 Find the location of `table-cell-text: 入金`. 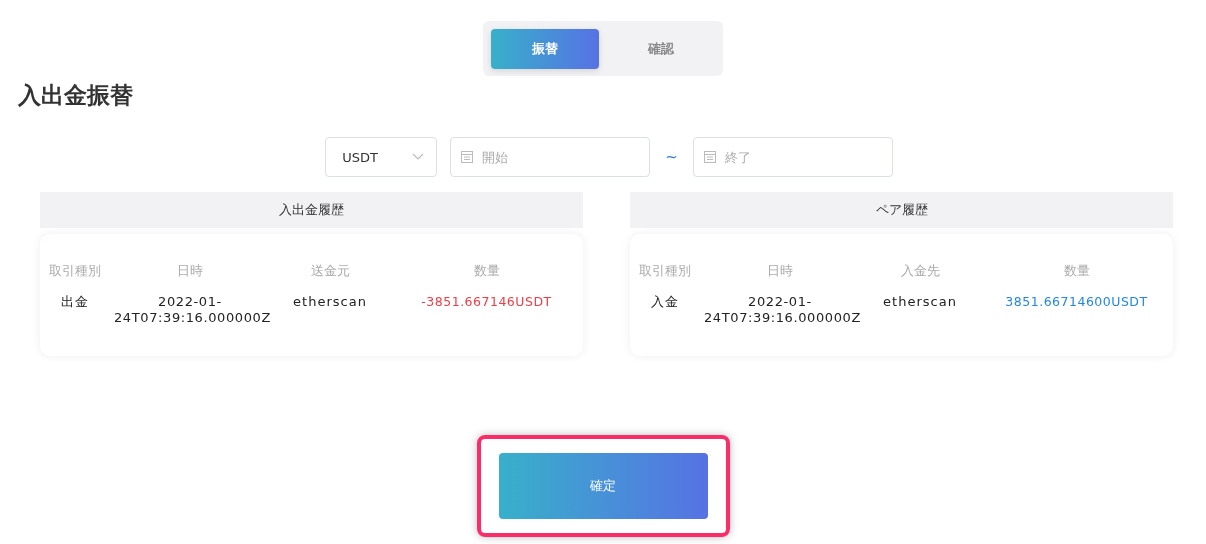

table-cell-text: 入金 is located at coordinates (665, 302).